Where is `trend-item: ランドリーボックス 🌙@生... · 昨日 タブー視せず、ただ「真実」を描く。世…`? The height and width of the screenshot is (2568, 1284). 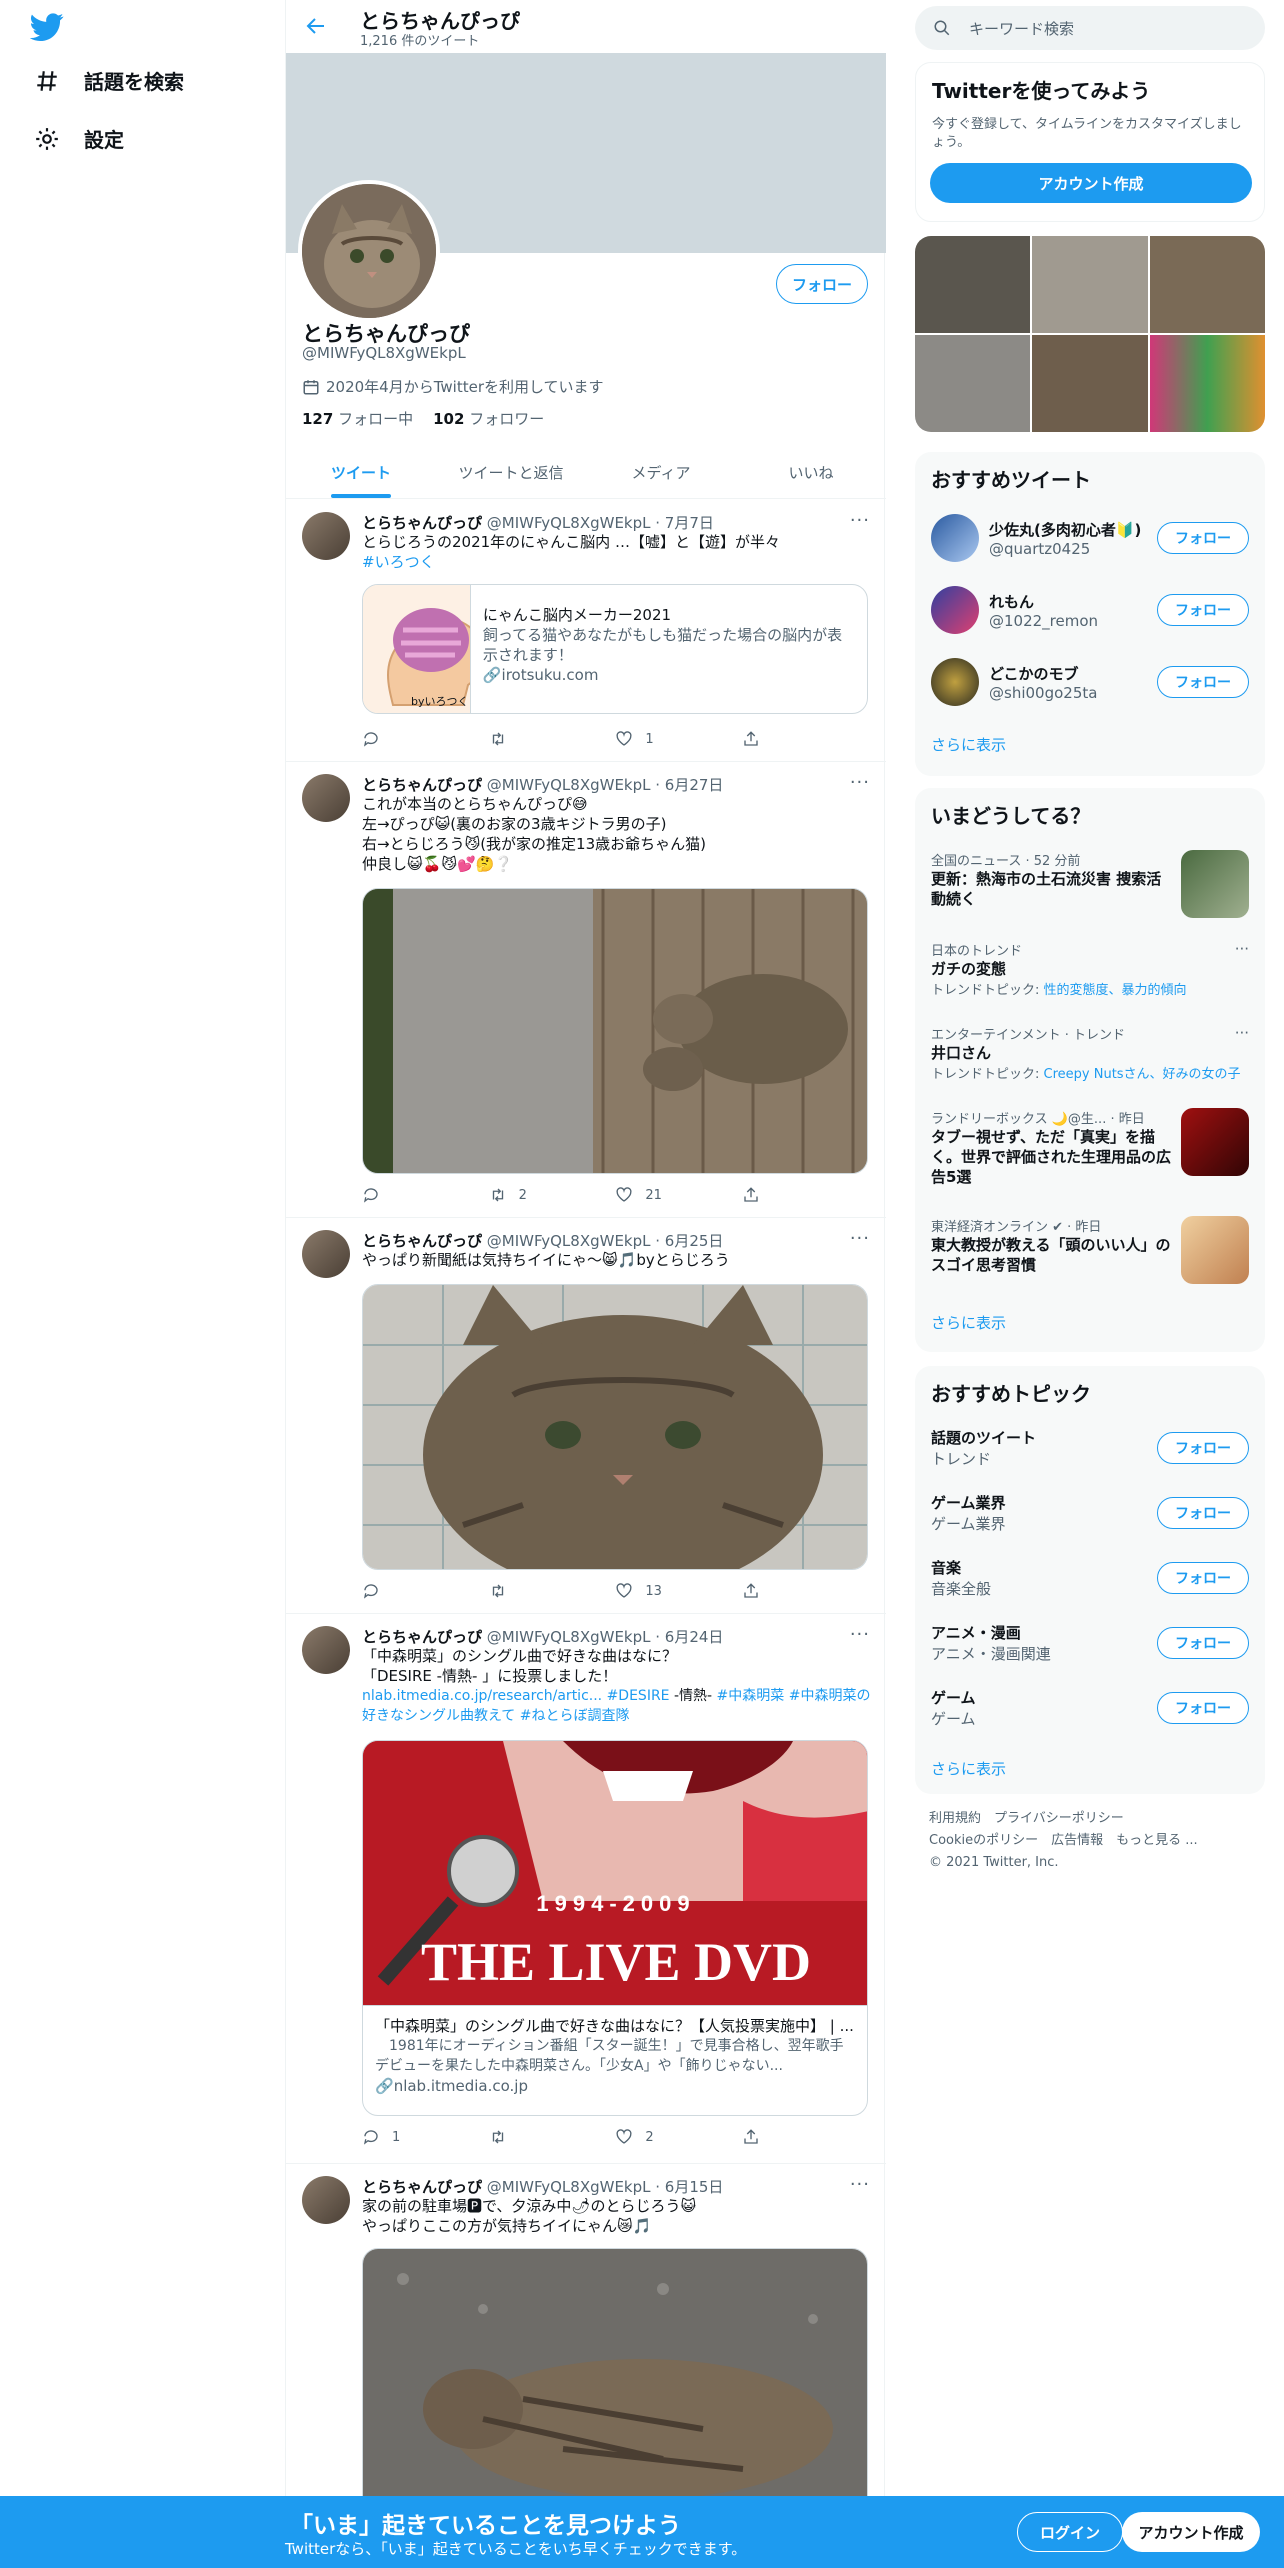 trend-item: ランドリーボックス 🌙@生... · 昨日 タブー視せず、ただ「真実」を描く。世… is located at coordinates (1090, 1153).